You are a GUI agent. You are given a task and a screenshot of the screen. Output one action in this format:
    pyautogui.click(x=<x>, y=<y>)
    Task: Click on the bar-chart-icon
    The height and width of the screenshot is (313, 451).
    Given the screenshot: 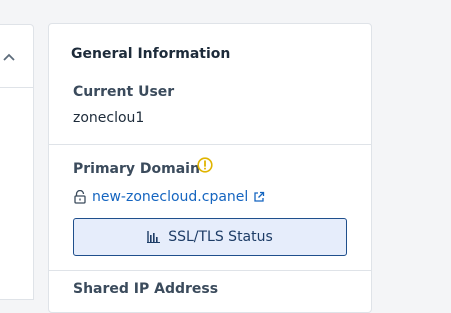 What is the action you would take?
    pyautogui.click(x=154, y=237)
    